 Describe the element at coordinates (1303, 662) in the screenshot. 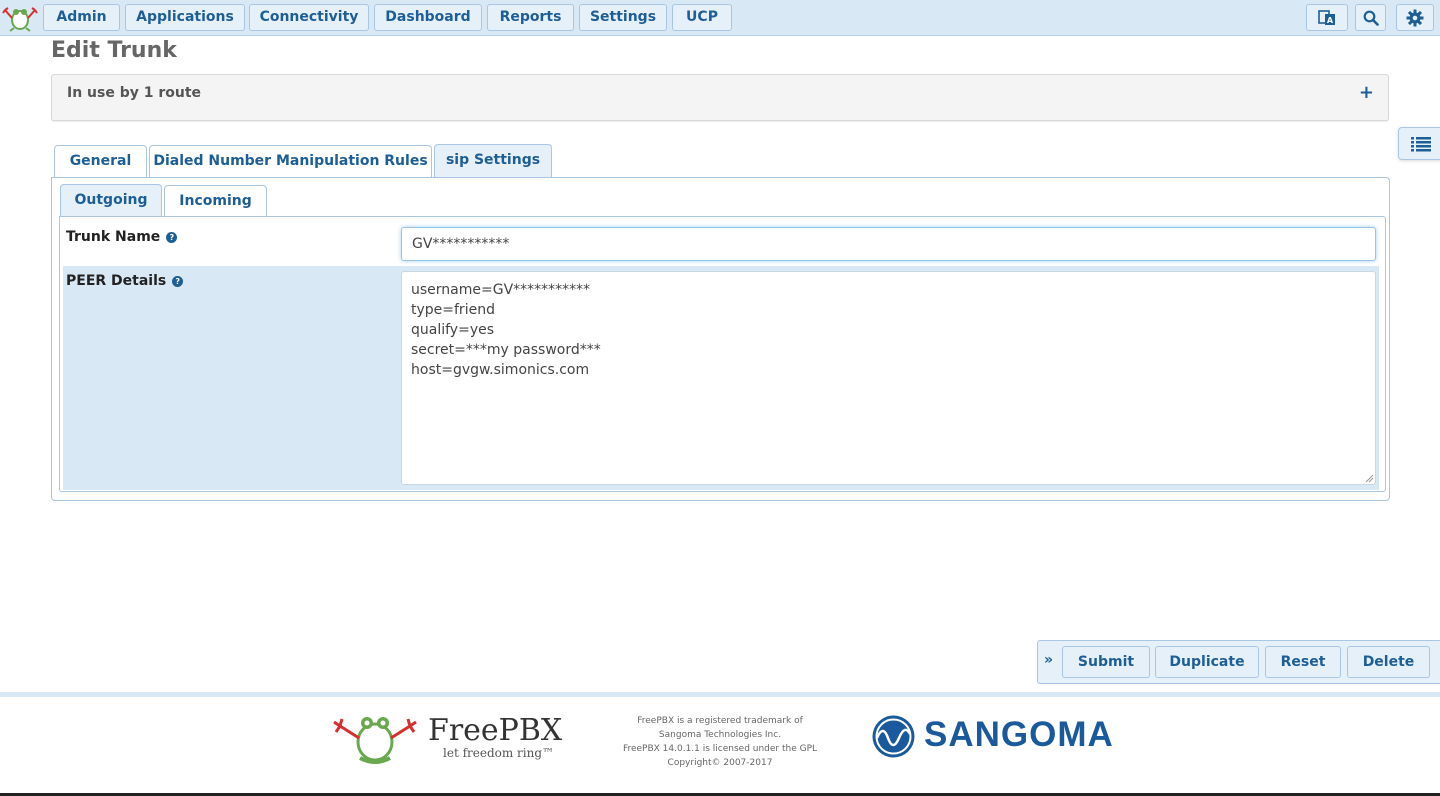

I see `reset-button: Reset` at that location.